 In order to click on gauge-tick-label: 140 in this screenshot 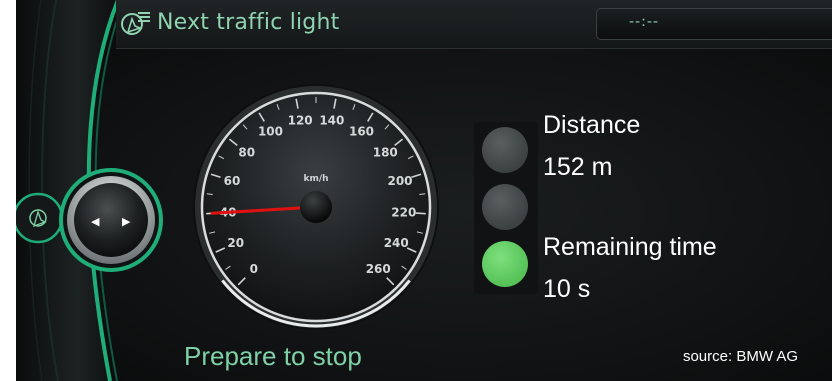, I will do `click(331, 120)`.